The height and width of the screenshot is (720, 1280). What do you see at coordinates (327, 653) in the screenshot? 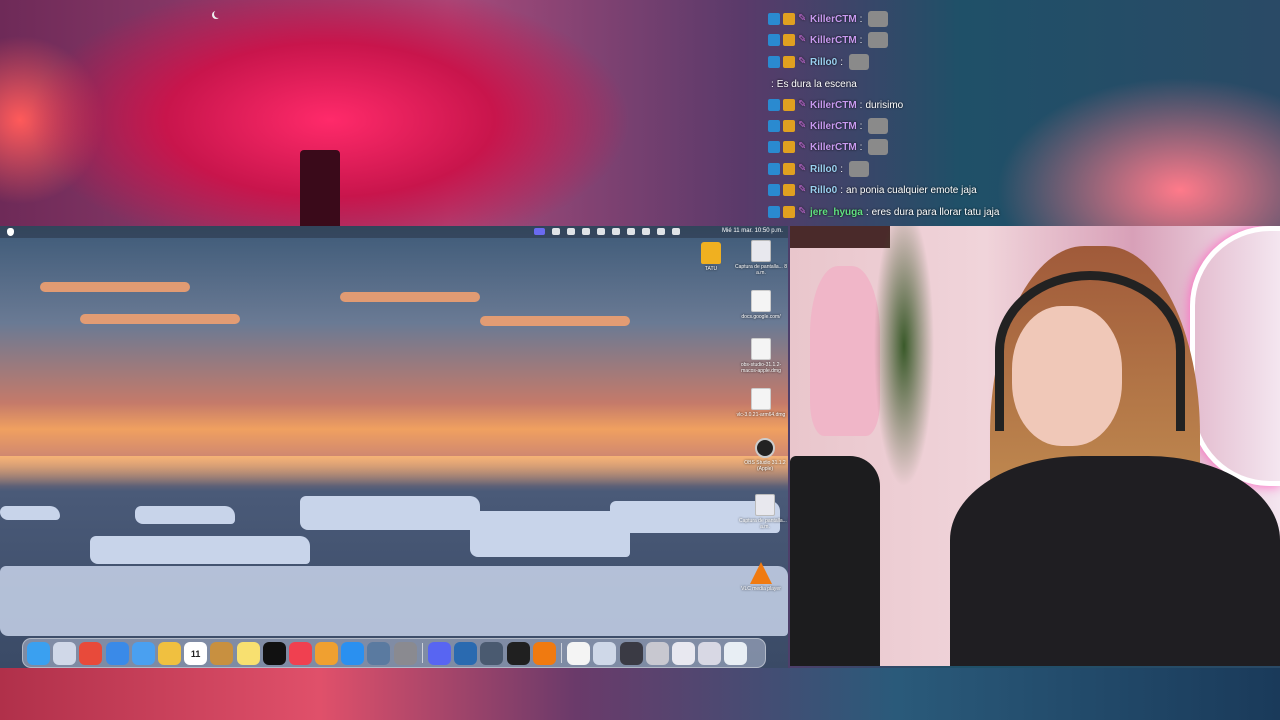
I see `pages-icon` at bounding box center [327, 653].